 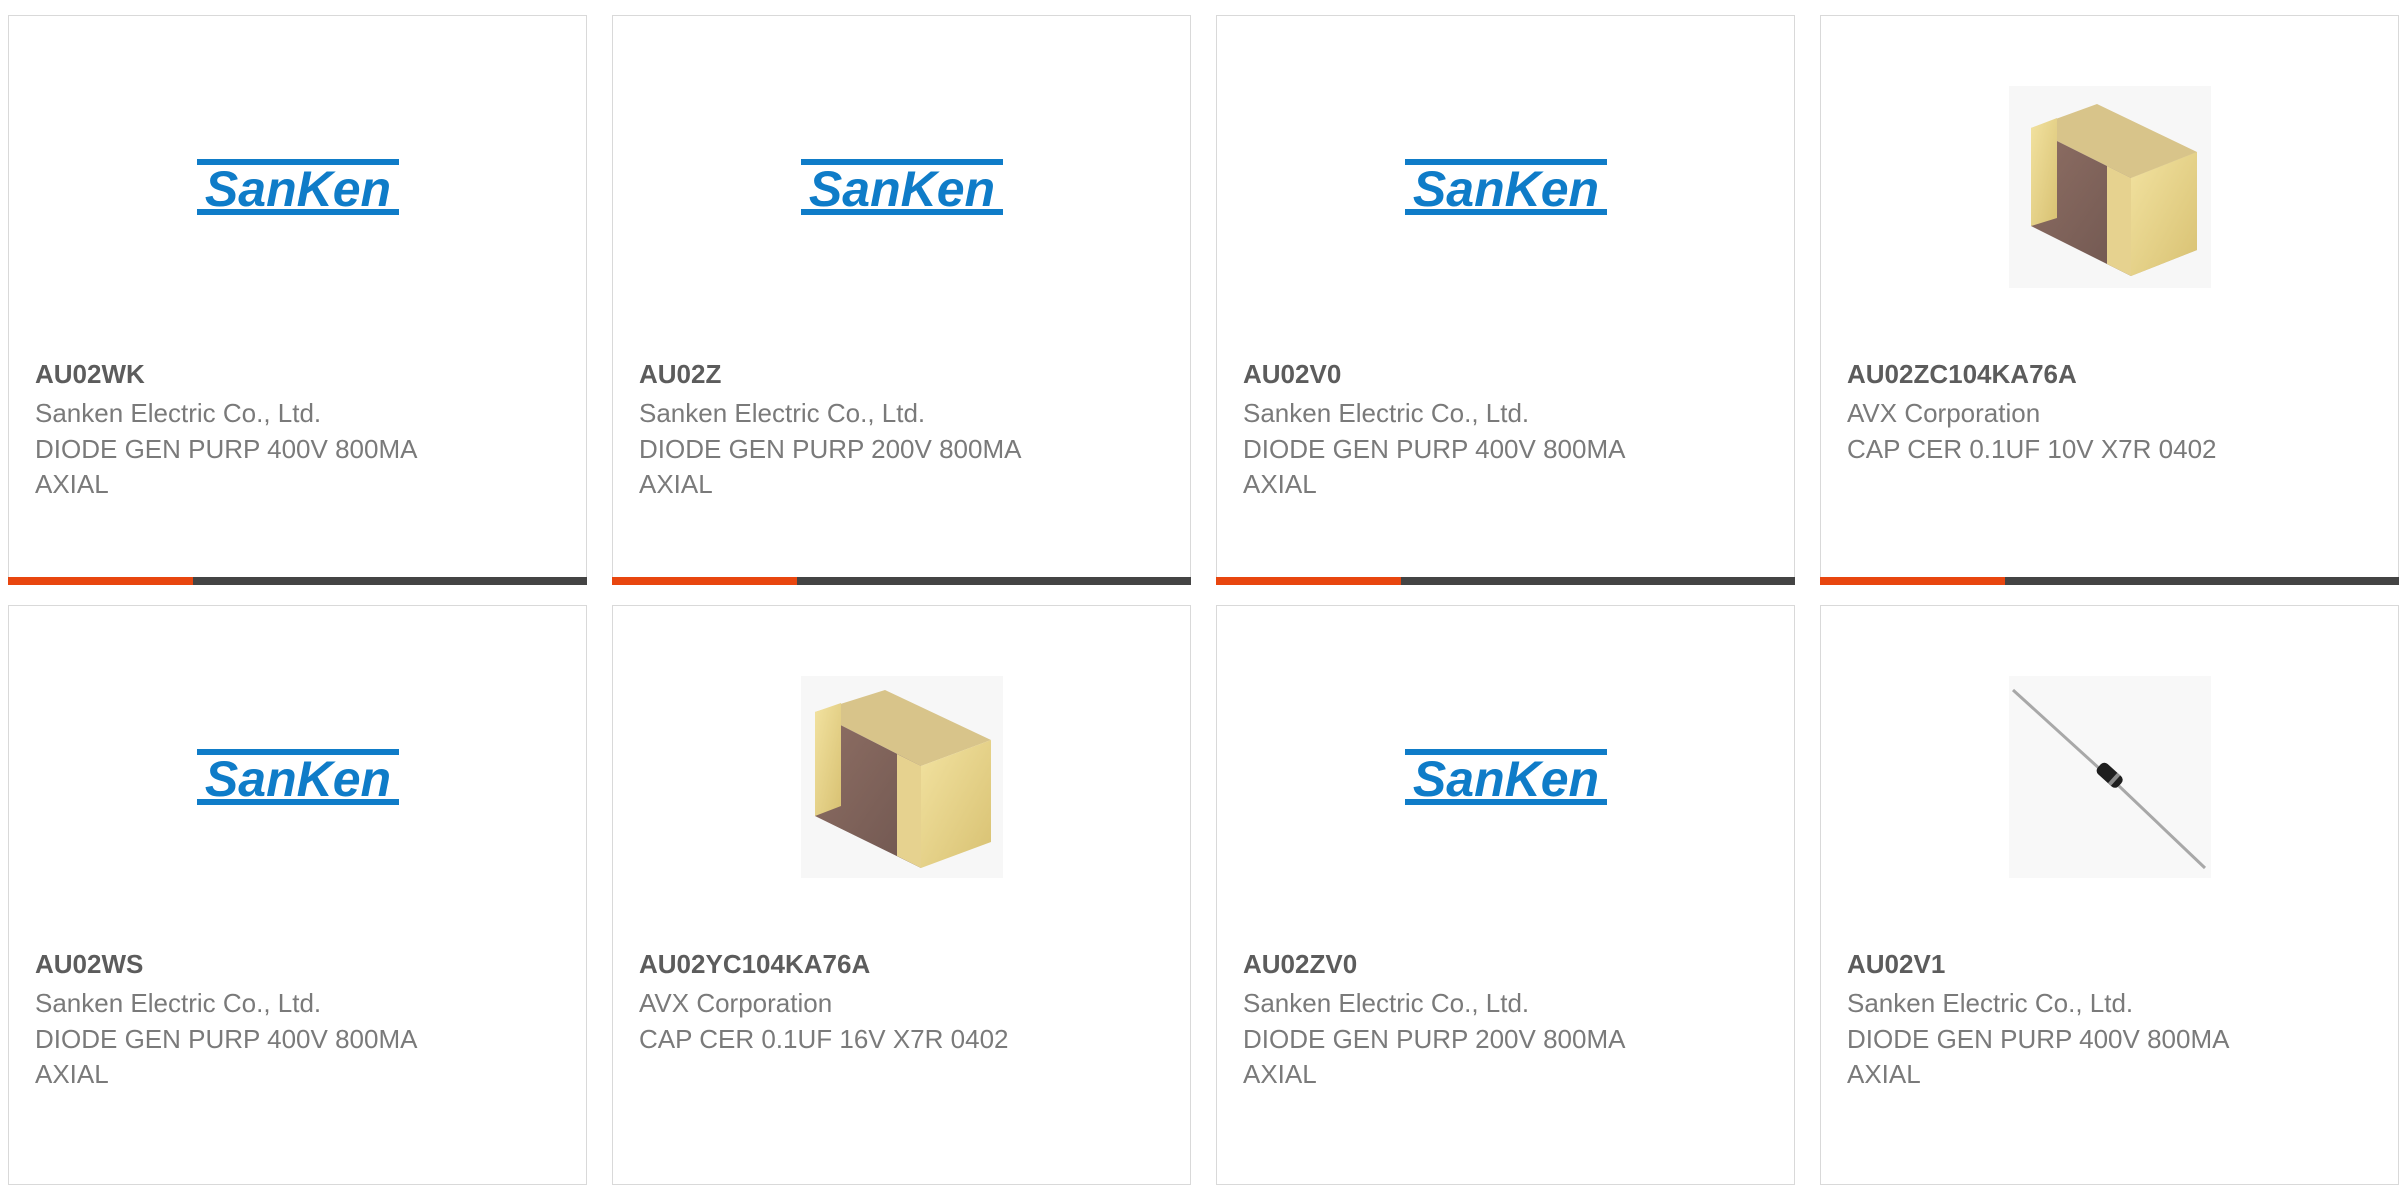 What do you see at coordinates (754, 964) in the screenshot?
I see `part-number: AU02YC104KA76A` at bounding box center [754, 964].